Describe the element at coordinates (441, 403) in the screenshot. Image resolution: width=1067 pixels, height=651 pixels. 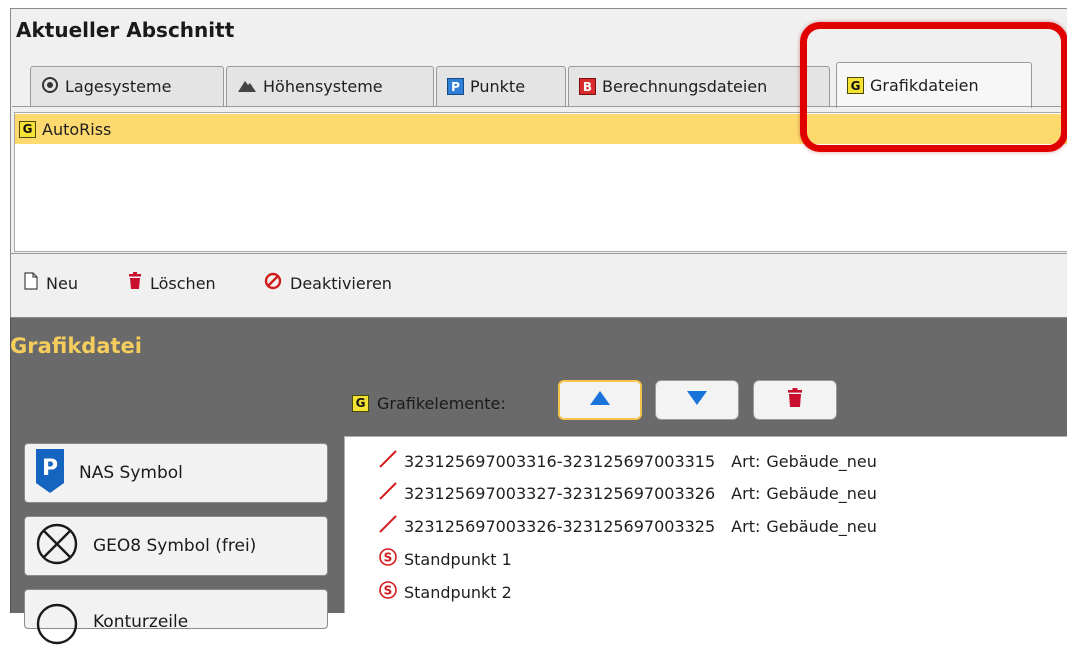
I see `grafikelemente-label: Grafikelemente:` at that location.